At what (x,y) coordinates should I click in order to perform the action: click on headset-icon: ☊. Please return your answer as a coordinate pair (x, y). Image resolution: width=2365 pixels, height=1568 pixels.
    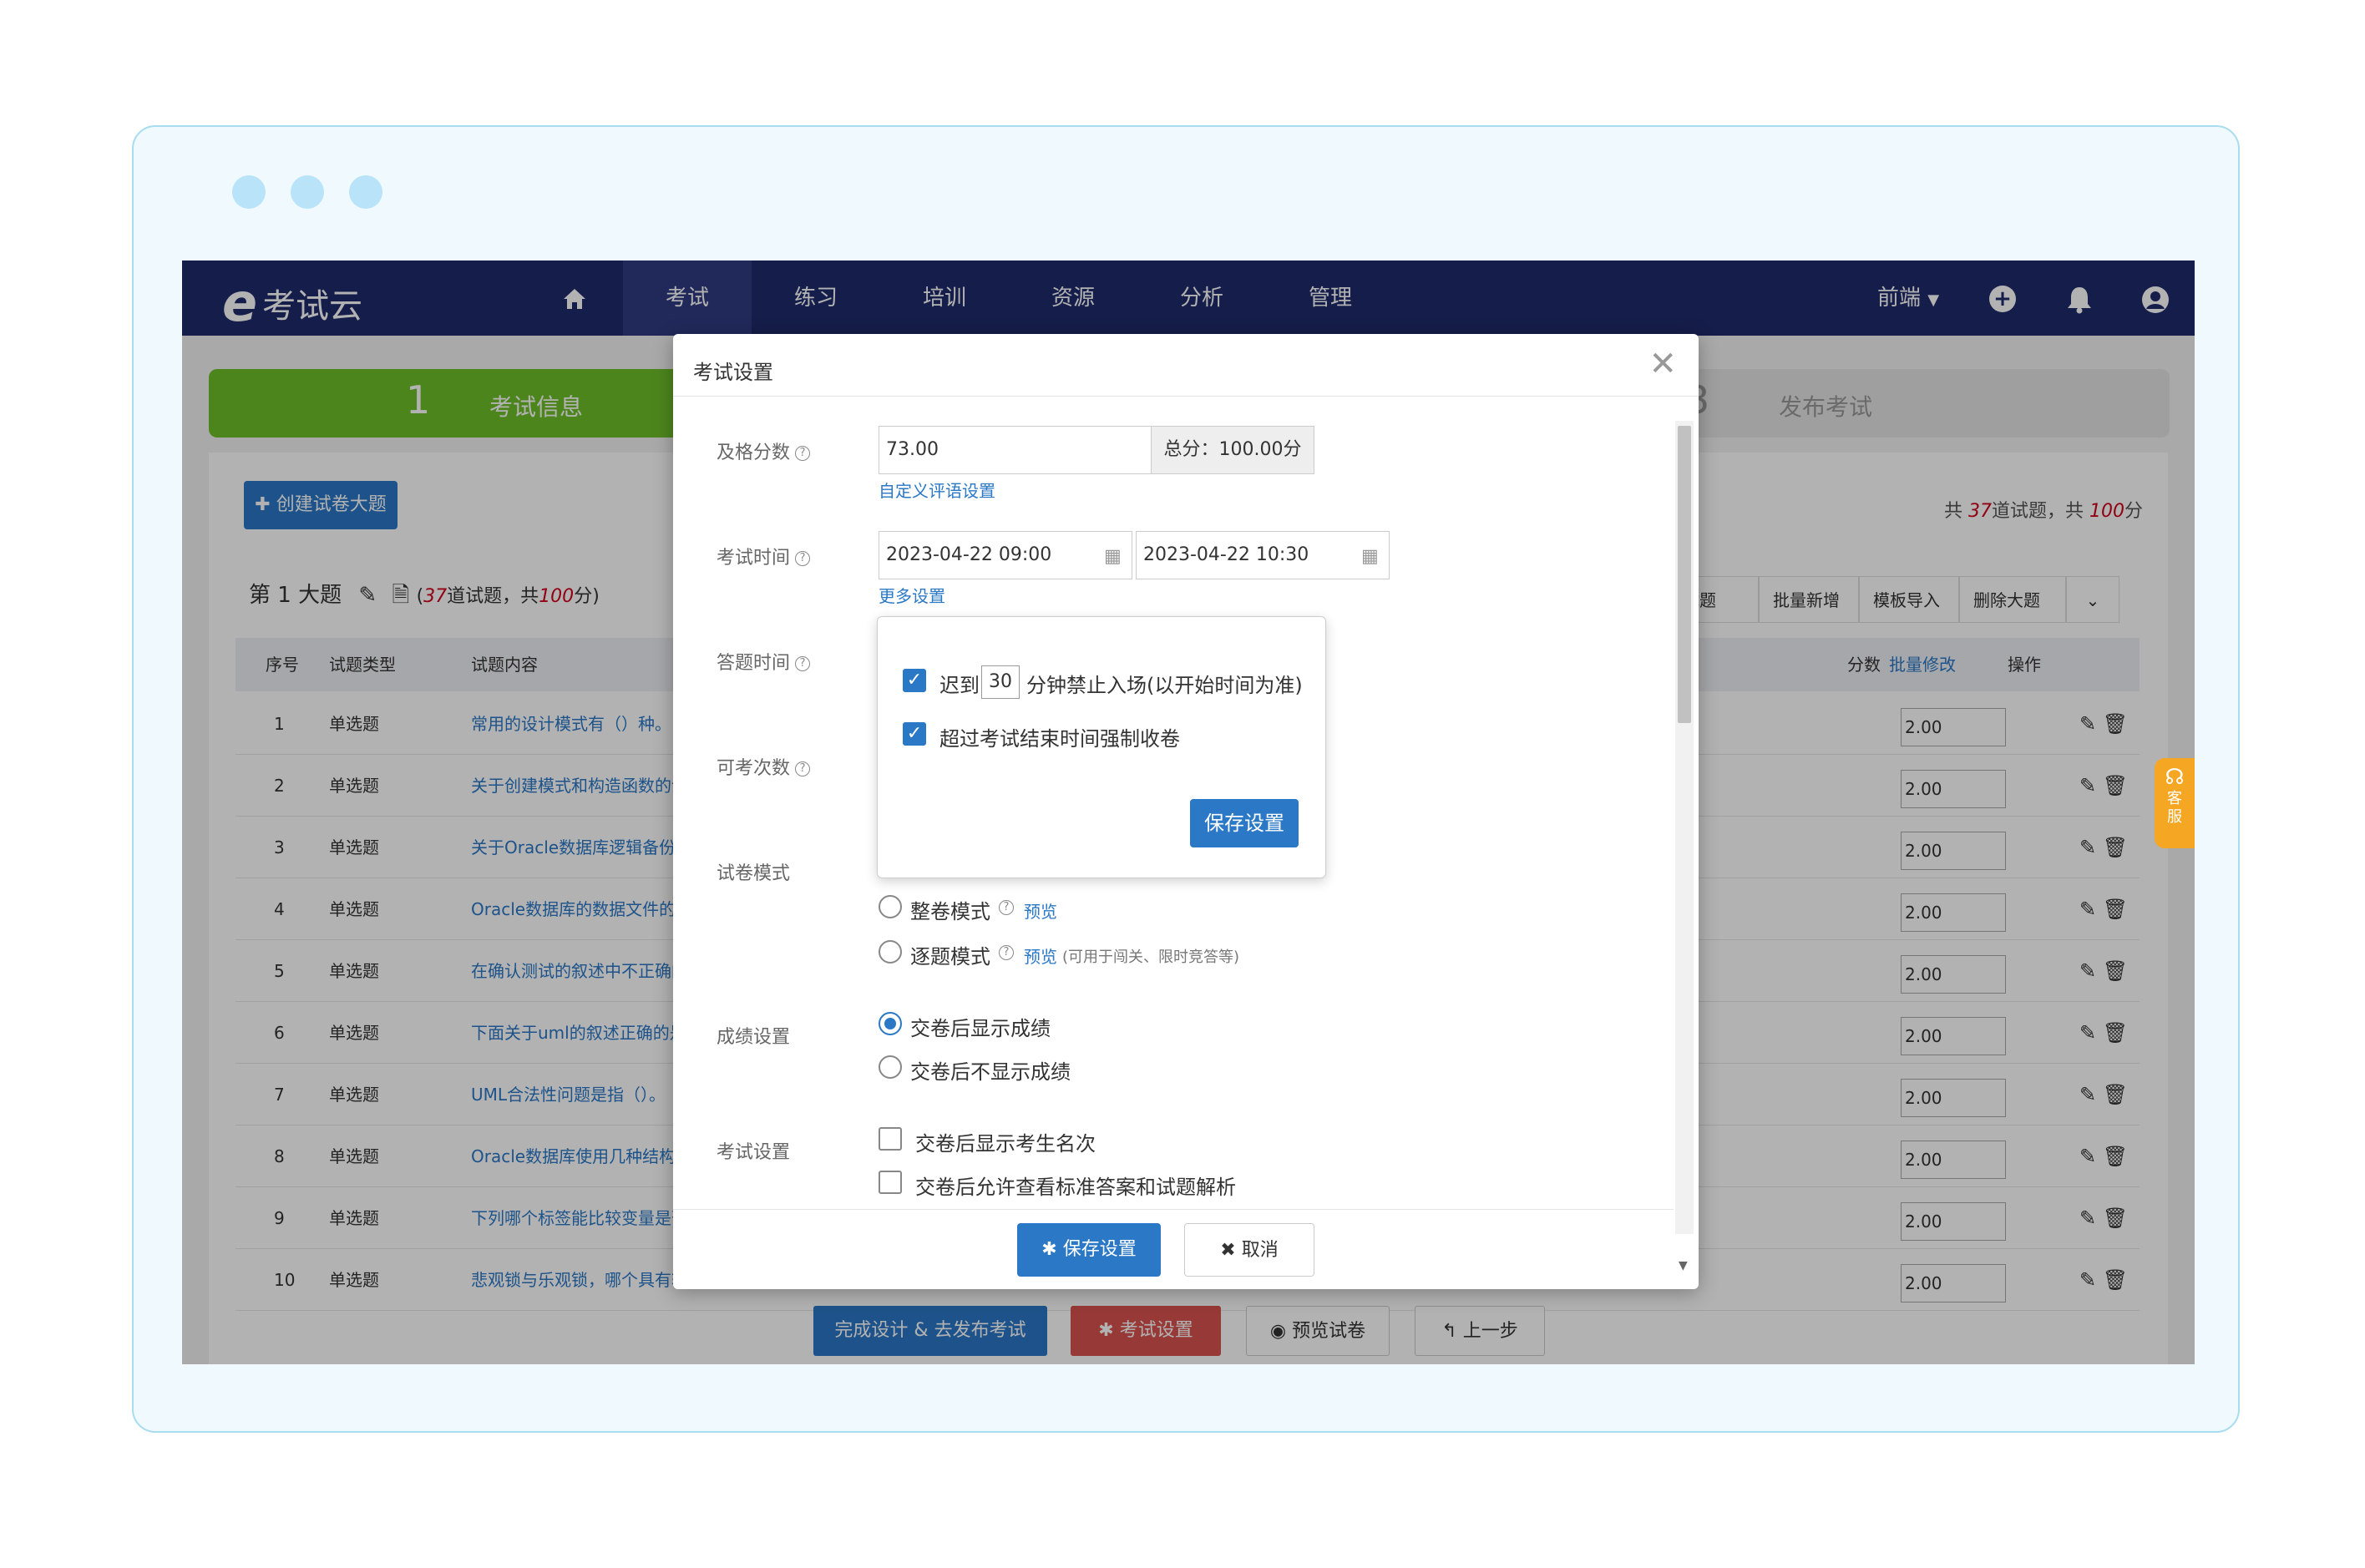
    Looking at the image, I should click on (2175, 777).